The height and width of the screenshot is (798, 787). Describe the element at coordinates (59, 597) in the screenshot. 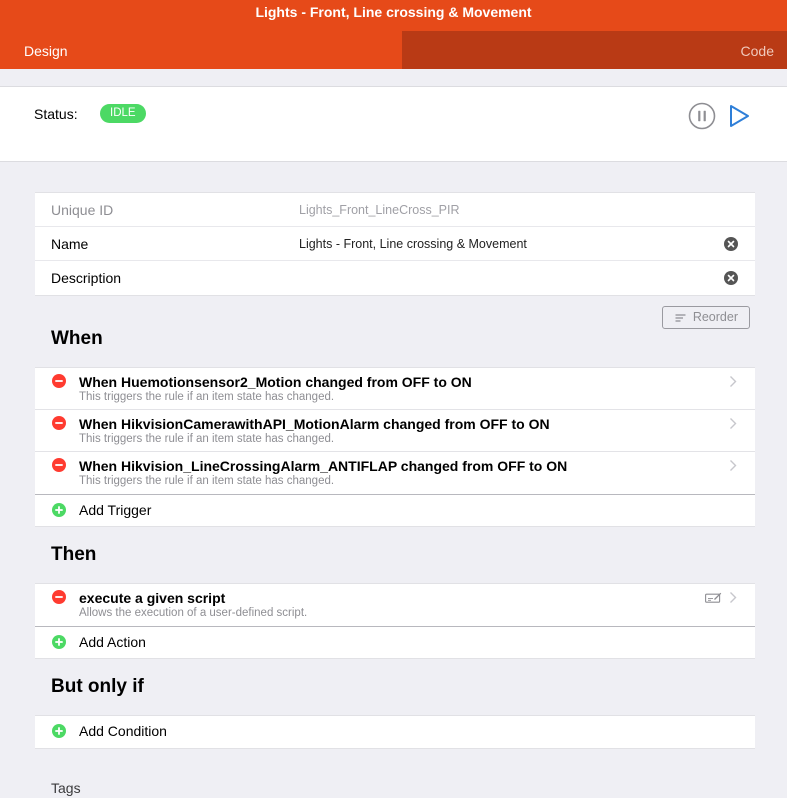

I see `remove-action-icon` at that location.